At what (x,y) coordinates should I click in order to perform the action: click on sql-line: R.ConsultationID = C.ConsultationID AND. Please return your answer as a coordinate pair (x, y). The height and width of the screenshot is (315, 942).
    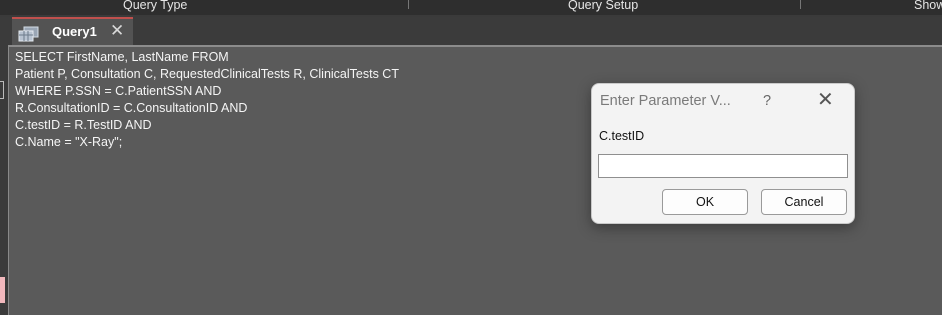
    Looking at the image, I should click on (131, 108).